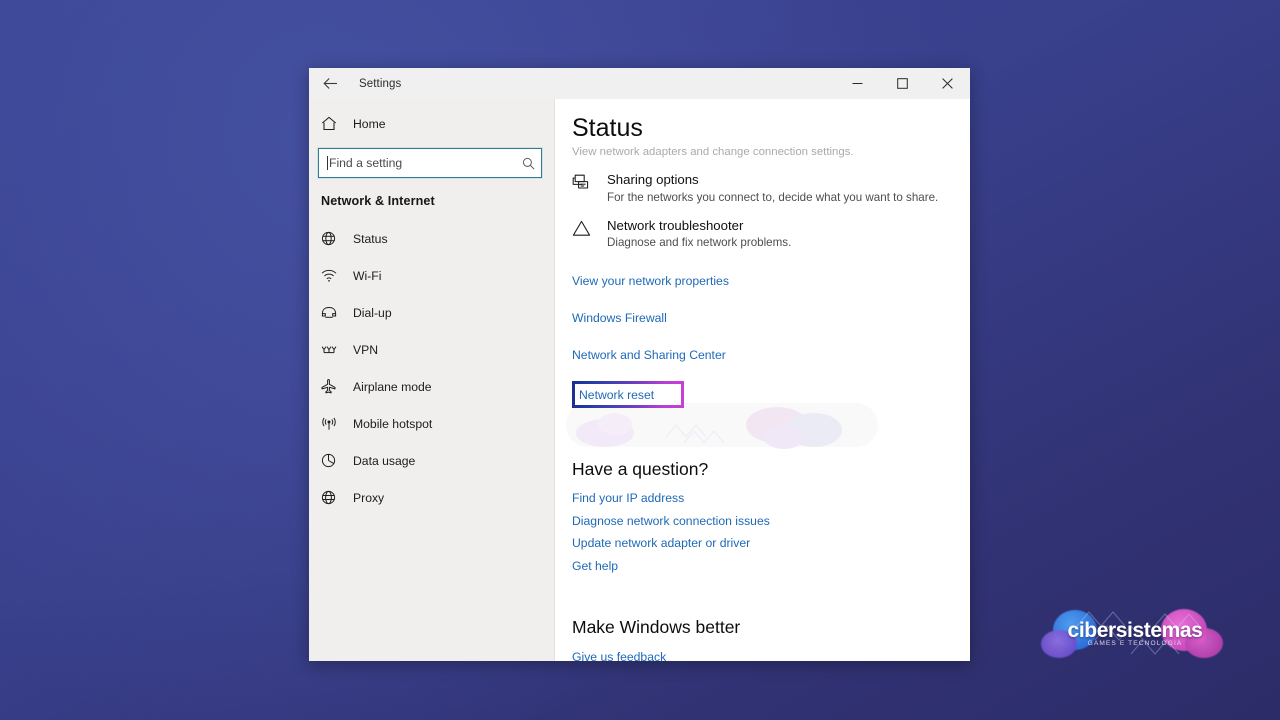 This screenshot has width=1280, height=720. Describe the element at coordinates (393, 423) in the screenshot. I see `sidebar-item-label: Mobile hotspot` at that location.